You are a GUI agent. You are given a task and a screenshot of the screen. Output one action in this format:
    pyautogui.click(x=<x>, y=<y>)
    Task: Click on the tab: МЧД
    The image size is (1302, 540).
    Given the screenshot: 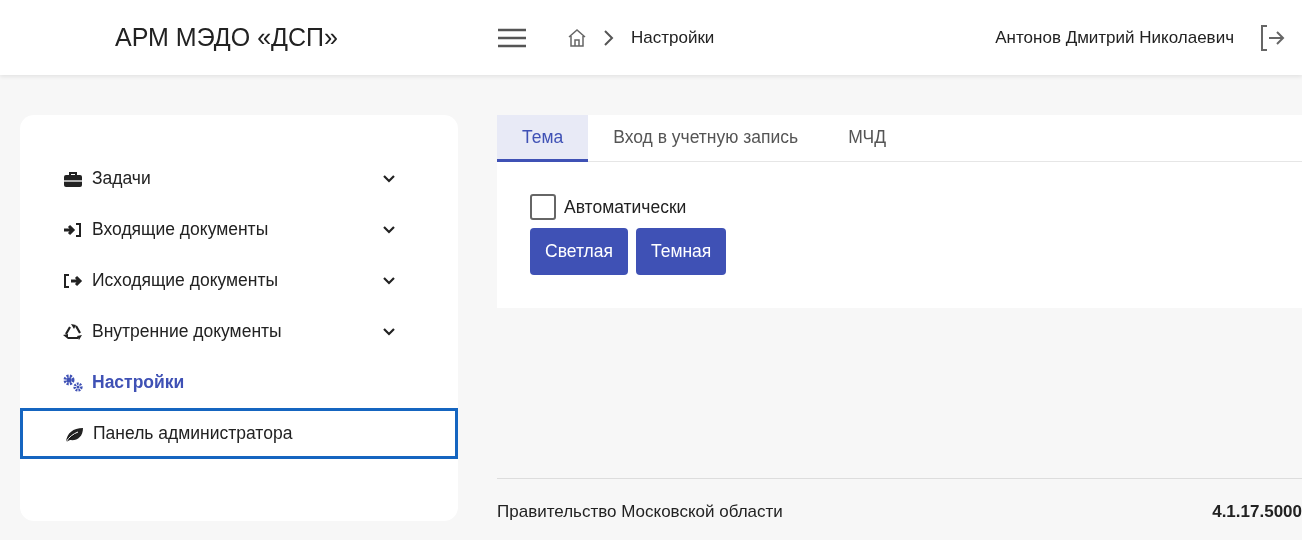 What is the action you would take?
    pyautogui.click(x=867, y=138)
    